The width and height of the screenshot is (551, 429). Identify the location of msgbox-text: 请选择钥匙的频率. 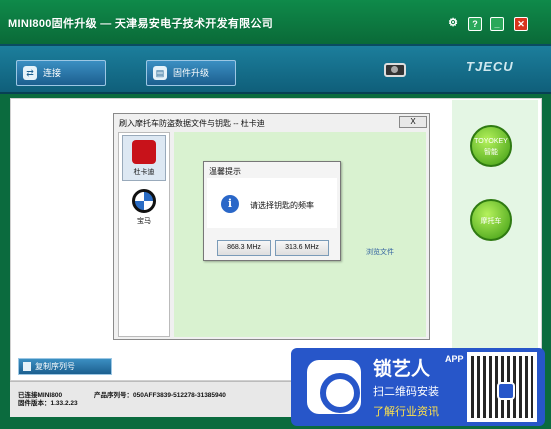
(282, 205).